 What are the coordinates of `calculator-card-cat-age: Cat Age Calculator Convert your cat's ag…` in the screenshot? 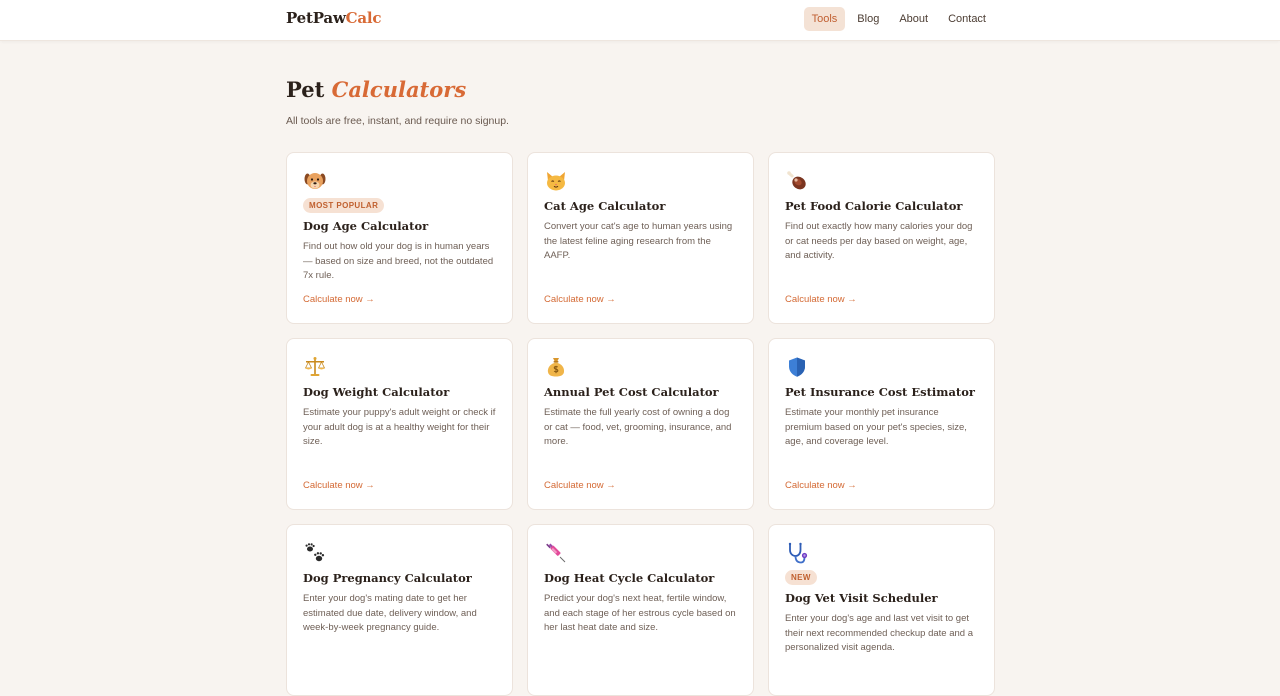 It's located at (640, 238).